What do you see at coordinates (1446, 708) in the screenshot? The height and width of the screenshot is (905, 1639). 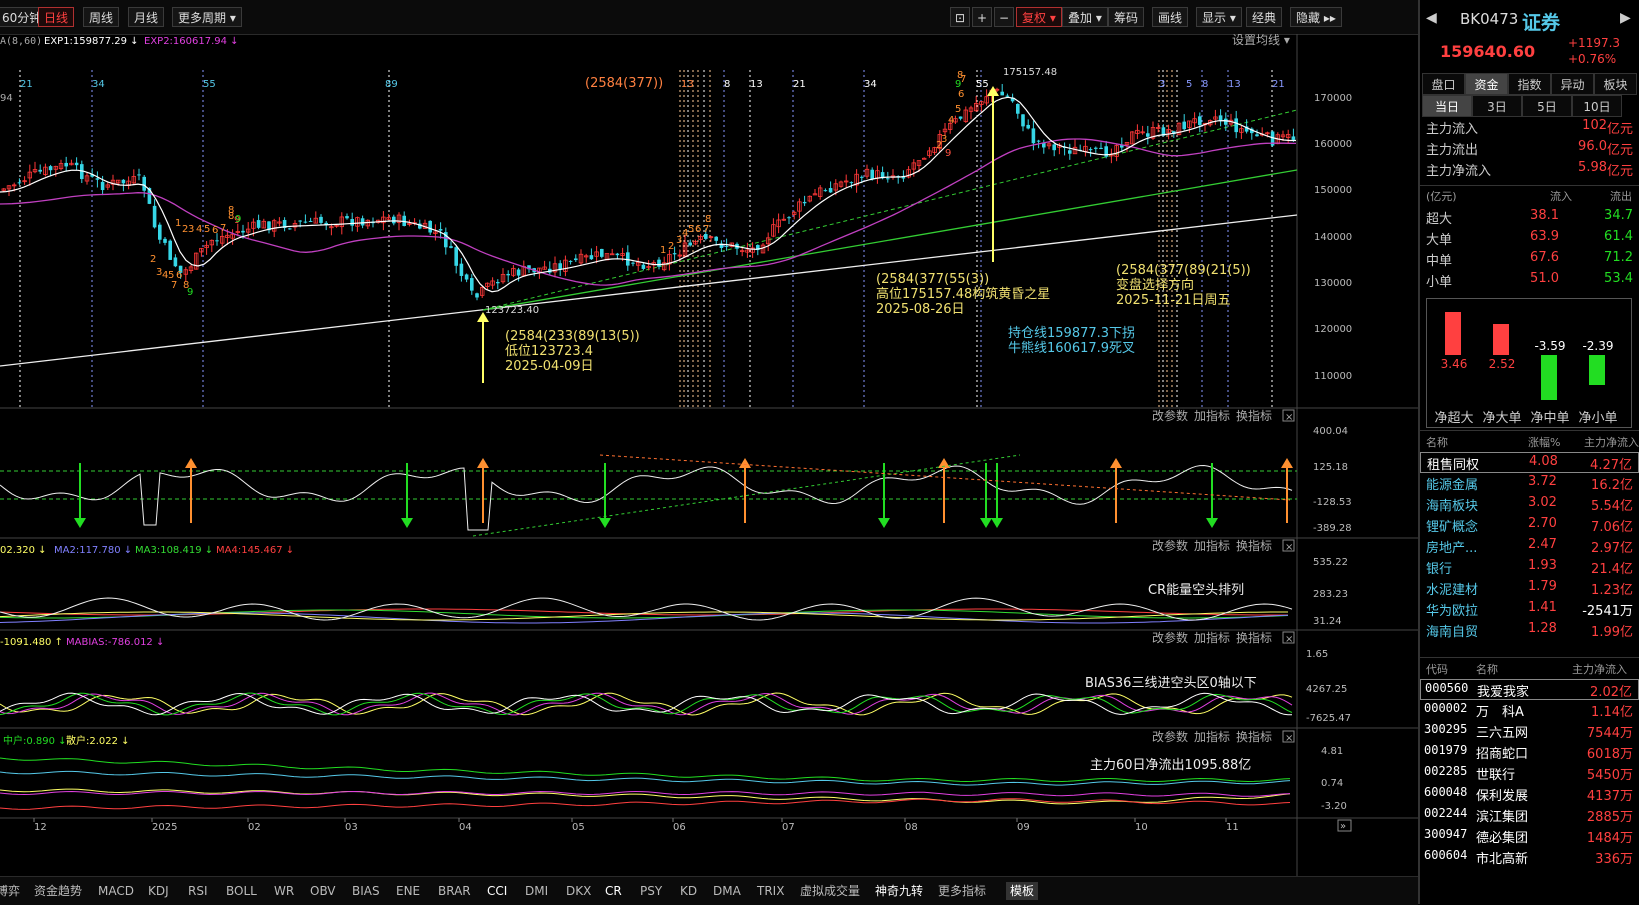 I see `stock-code: 000002` at bounding box center [1446, 708].